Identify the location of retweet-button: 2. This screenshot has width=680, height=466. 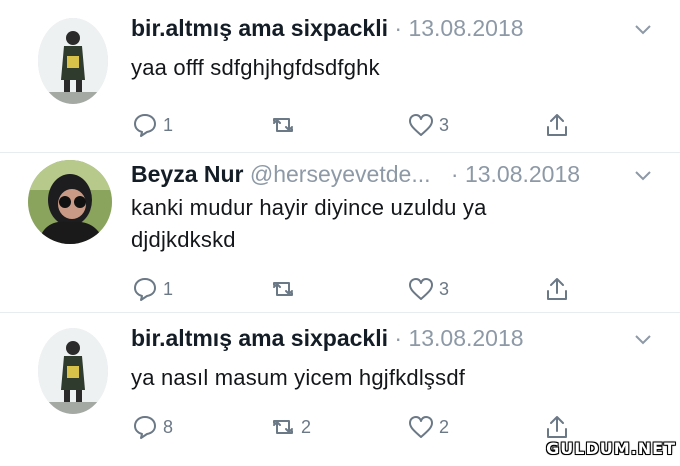
(290, 427).